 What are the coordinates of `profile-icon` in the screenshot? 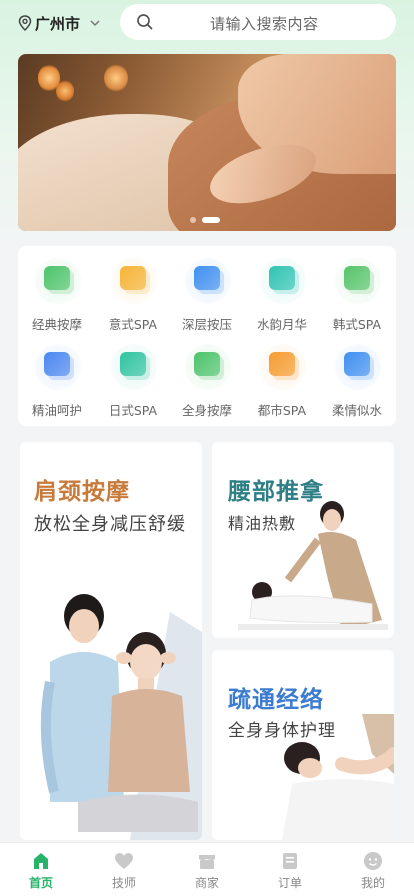 It's located at (373, 861).